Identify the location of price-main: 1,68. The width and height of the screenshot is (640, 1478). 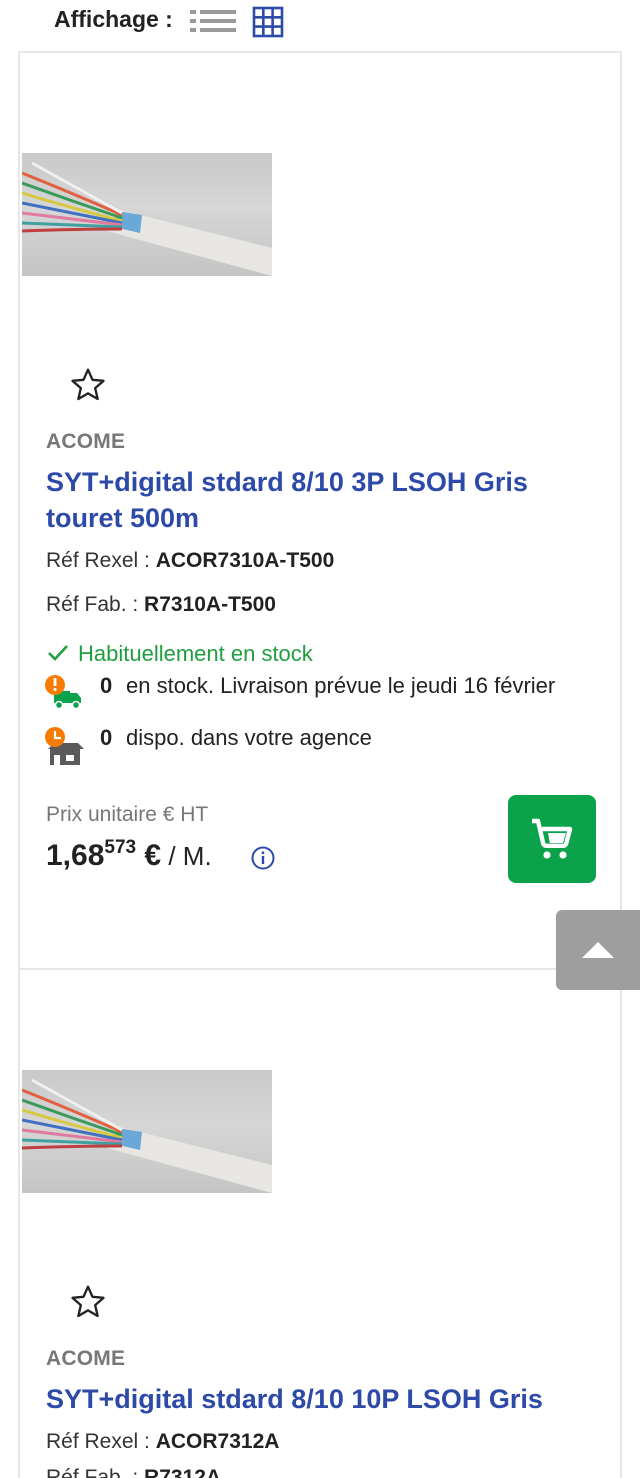
(75, 855).